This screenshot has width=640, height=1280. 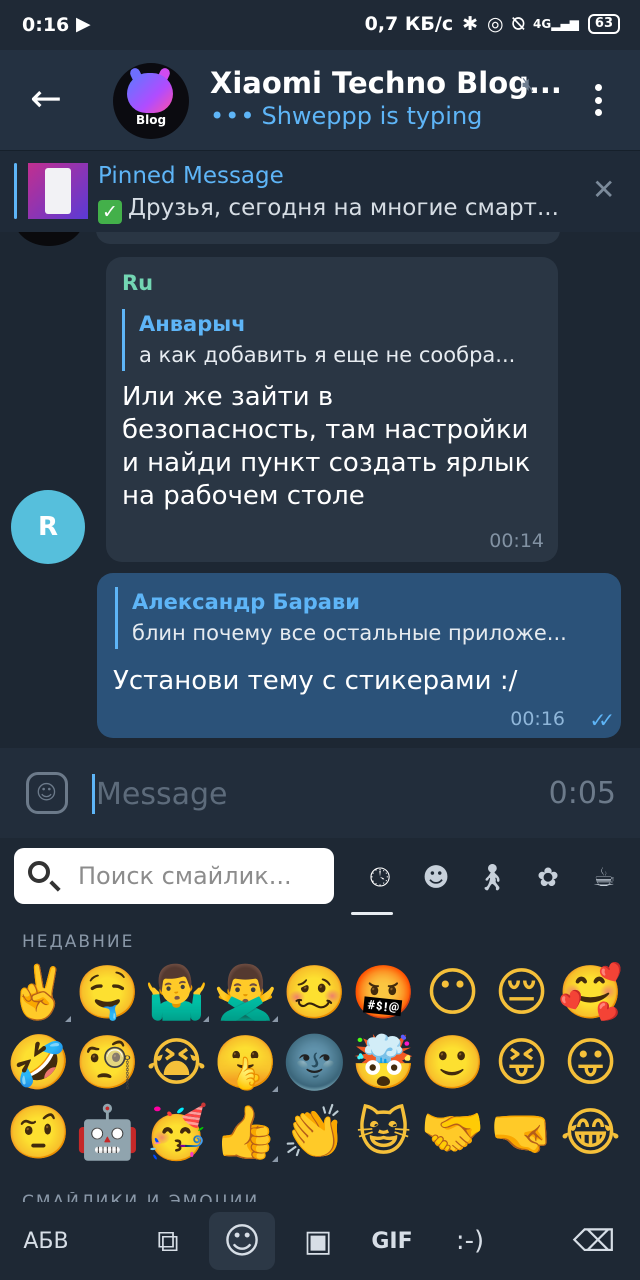 What do you see at coordinates (306, 794) in the screenshot?
I see `message-input` at bounding box center [306, 794].